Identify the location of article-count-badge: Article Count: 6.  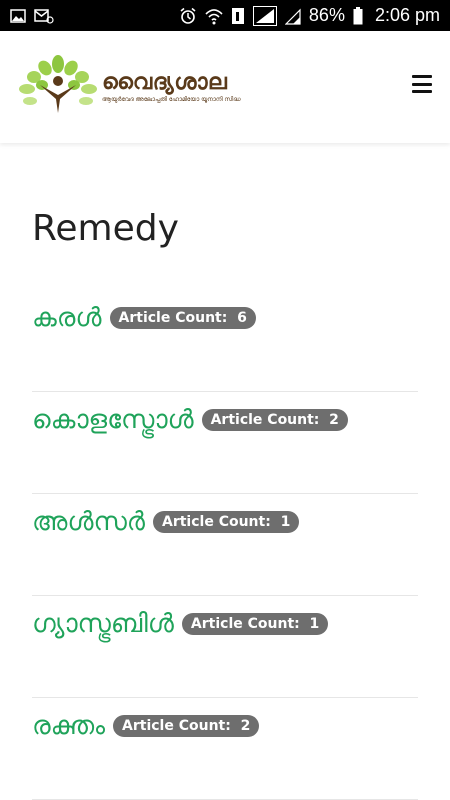
(182, 318).